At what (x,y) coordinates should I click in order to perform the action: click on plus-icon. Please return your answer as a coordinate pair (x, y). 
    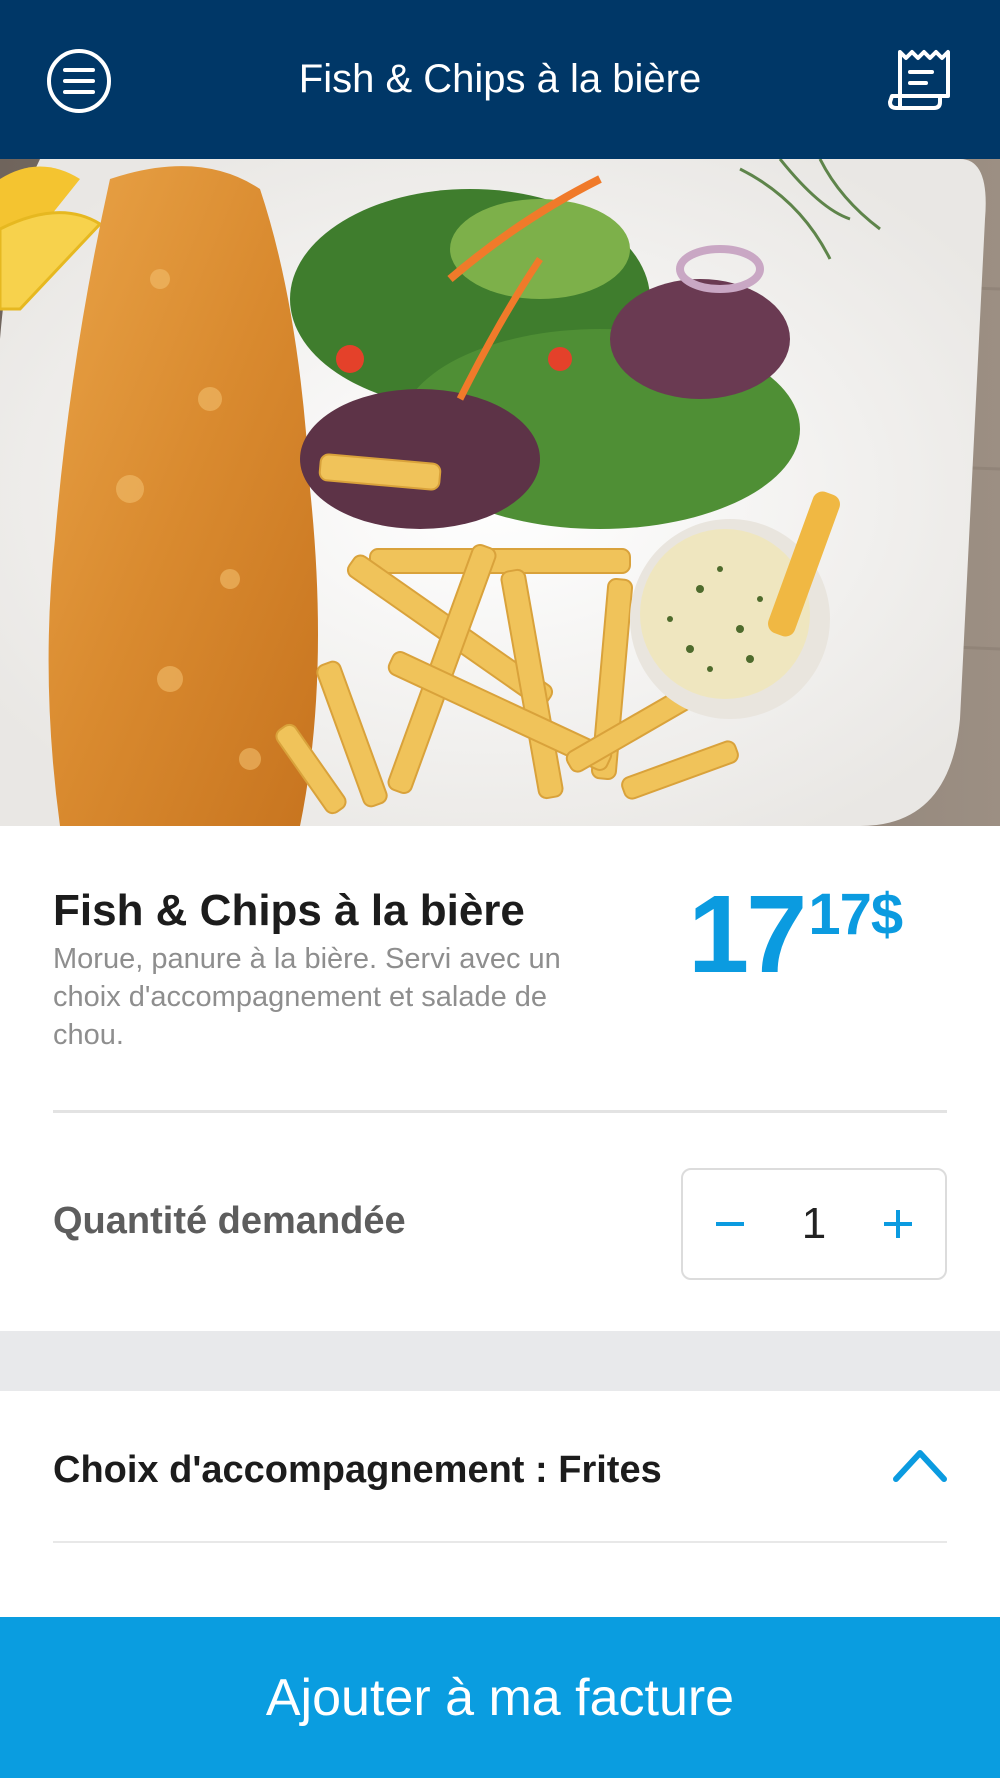
    Looking at the image, I should click on (897, 1224).